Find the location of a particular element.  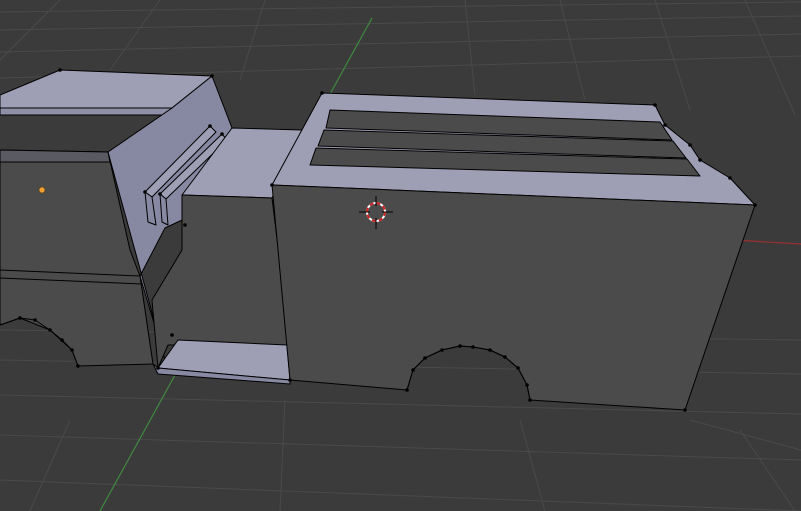

cab-upper-band is located at coordinates (55, 156).